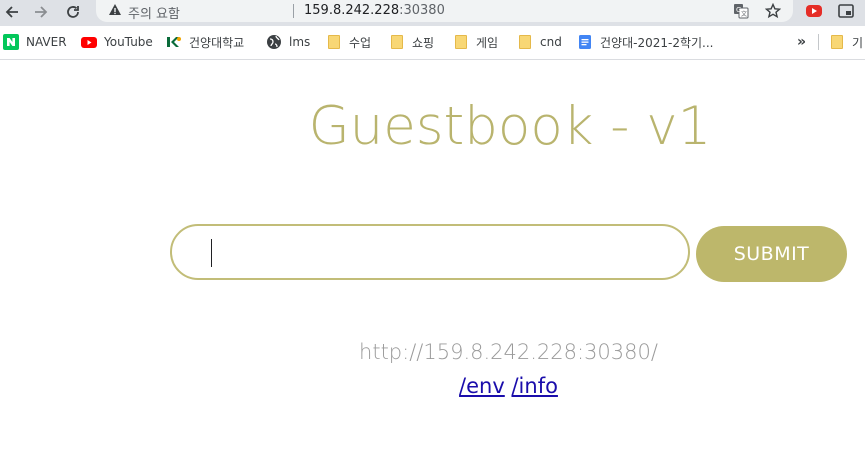 The height and width of the screenshot is (468, 865). Describe the element at coordinates (46, 42) in the screenshot. I see `bookmark-label: NAVER` at that location.